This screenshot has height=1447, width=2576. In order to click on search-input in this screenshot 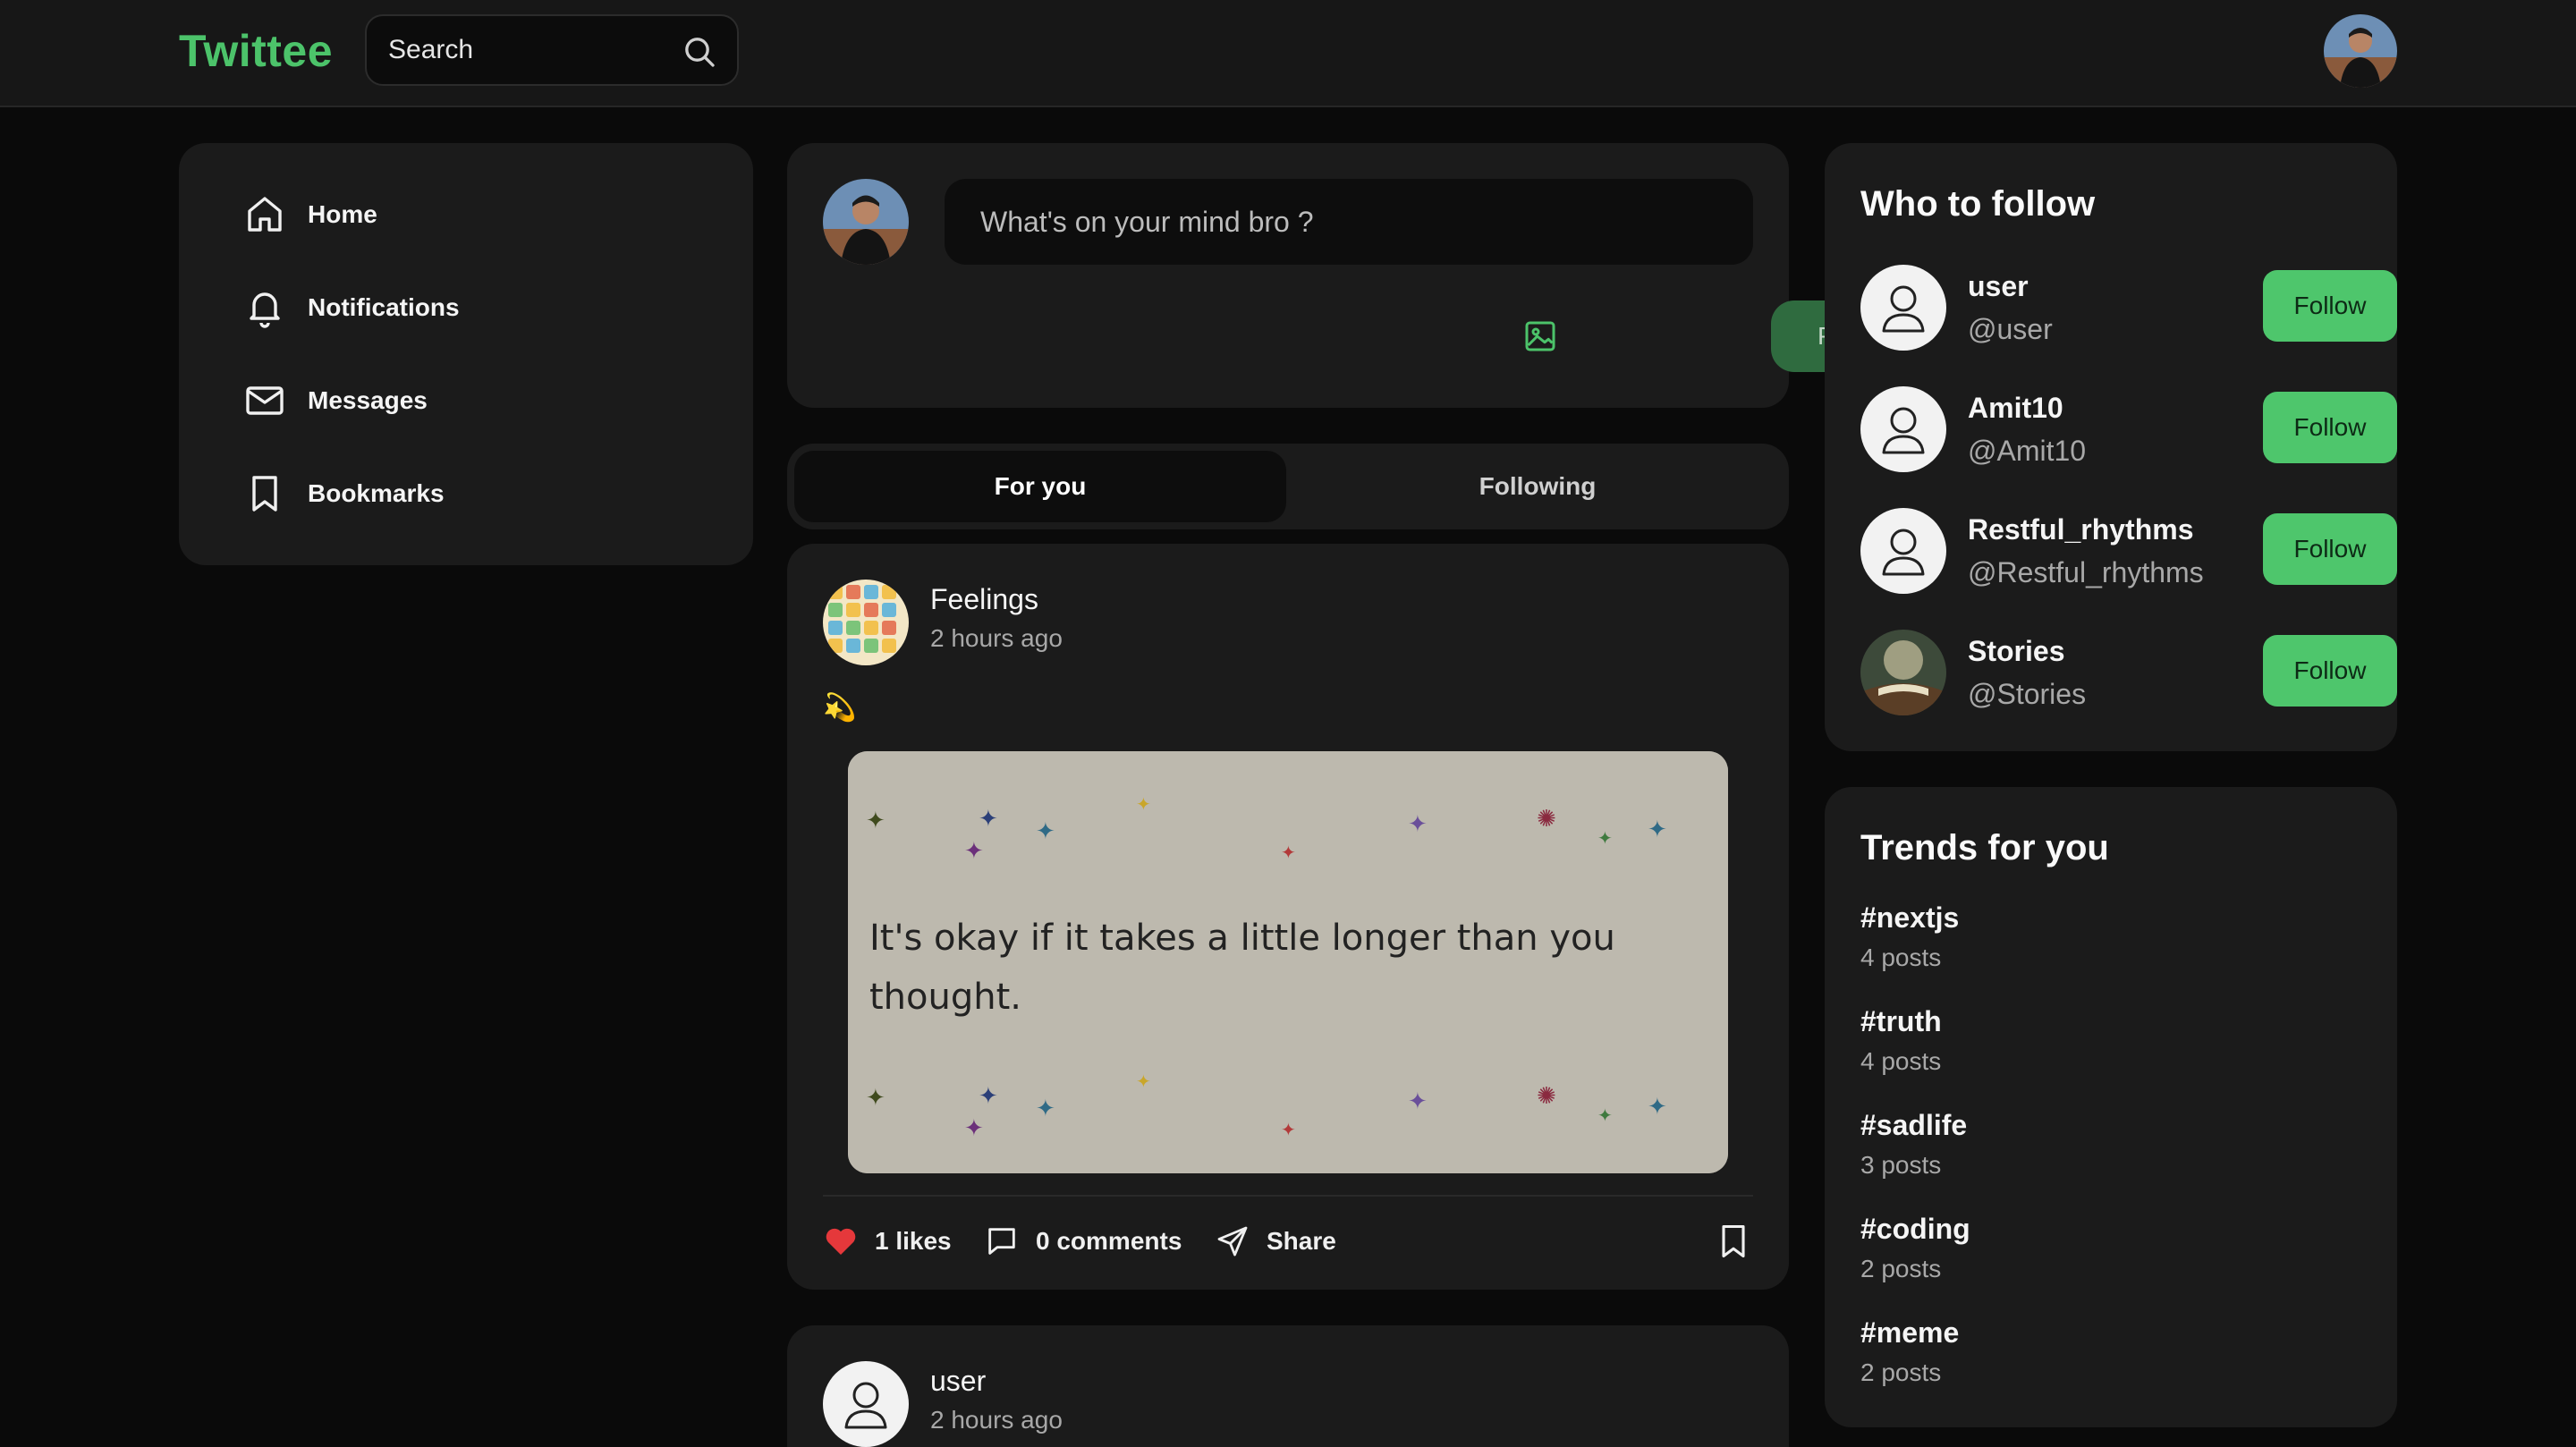, I will do `click(522, 50)`.